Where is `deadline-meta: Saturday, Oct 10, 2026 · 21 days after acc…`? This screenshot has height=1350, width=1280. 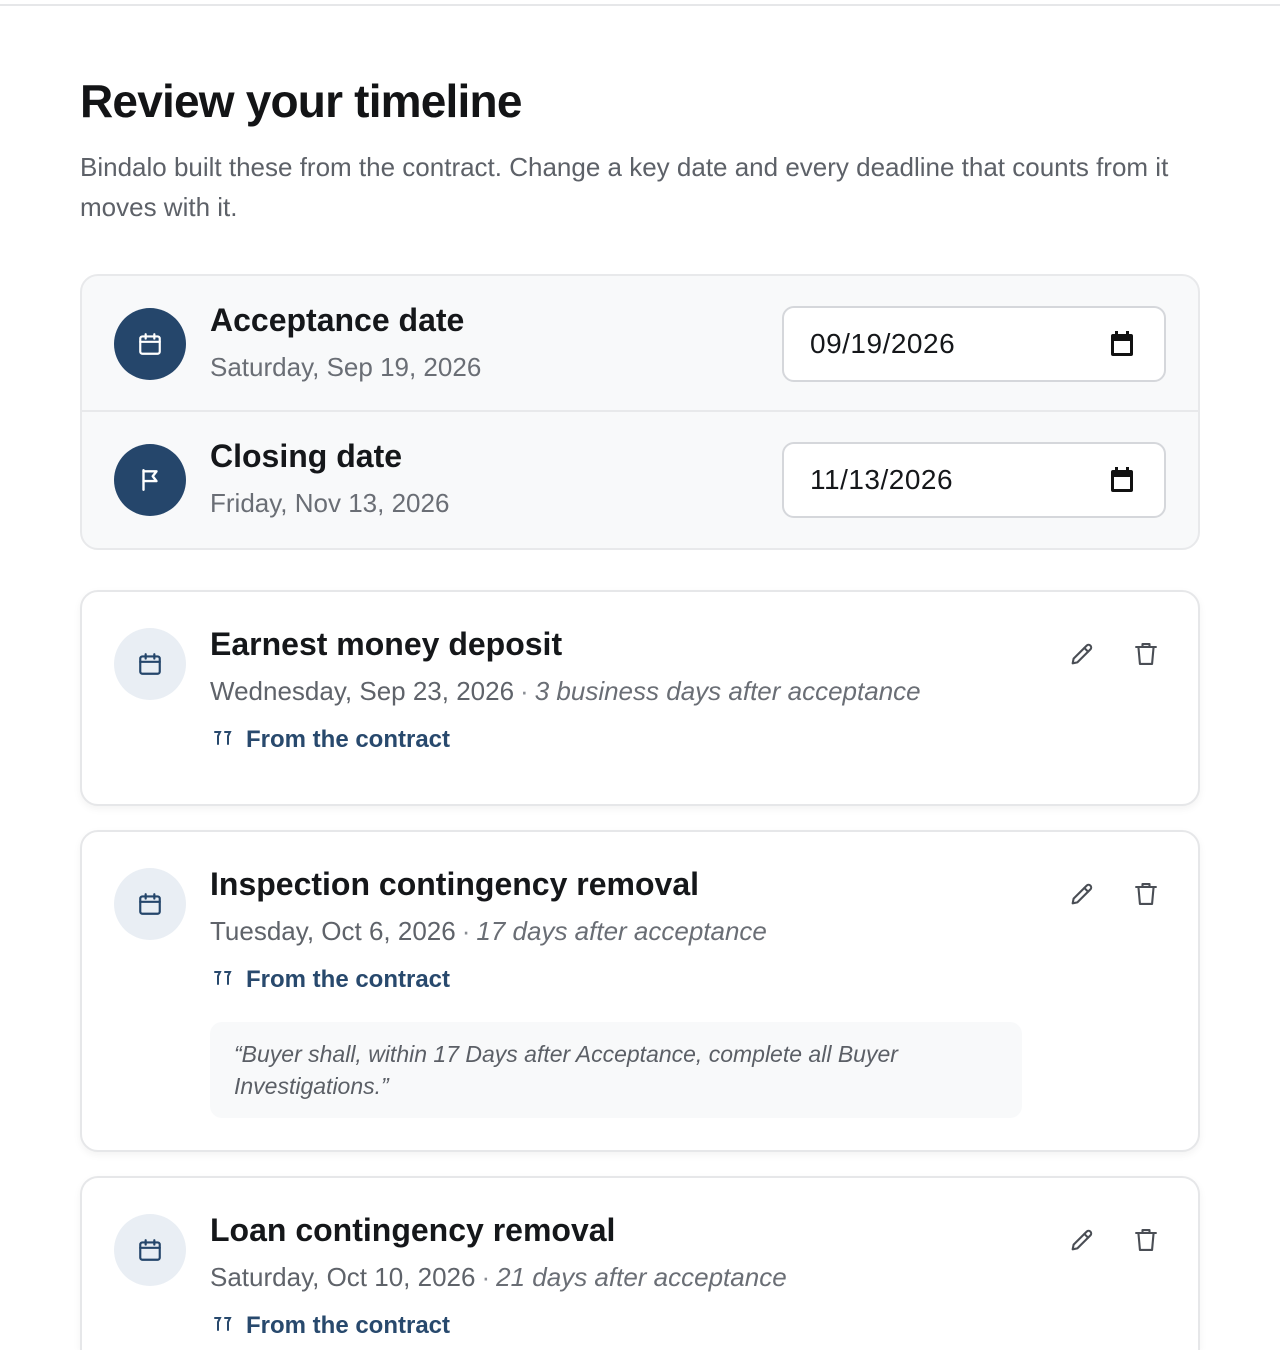 deadline-meta: Saturday, Oct 10, 2026 · 21 days after acc… is located at coordinates (498, 1277).